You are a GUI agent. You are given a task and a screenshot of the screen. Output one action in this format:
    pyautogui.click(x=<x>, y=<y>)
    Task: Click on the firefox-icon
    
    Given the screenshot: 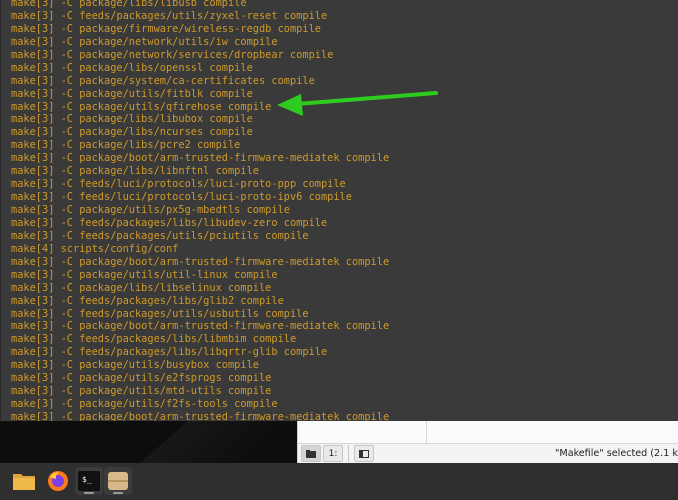 What is the action you would take?
    pyautogui.click(x=58, y=481)
    